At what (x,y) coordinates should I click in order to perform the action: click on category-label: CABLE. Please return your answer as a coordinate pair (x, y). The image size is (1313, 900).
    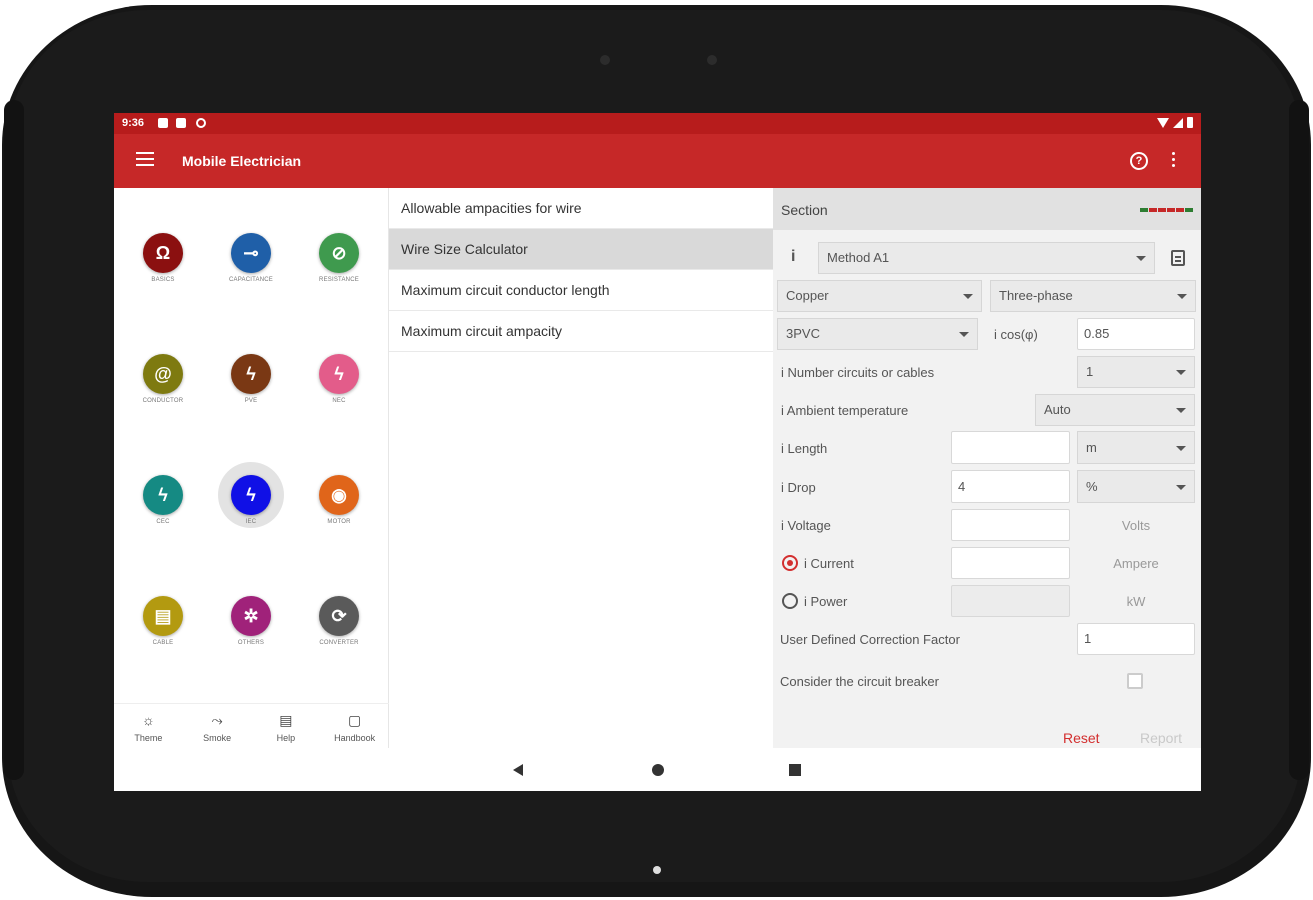
    Looking at the image, I should click on (163, 643).